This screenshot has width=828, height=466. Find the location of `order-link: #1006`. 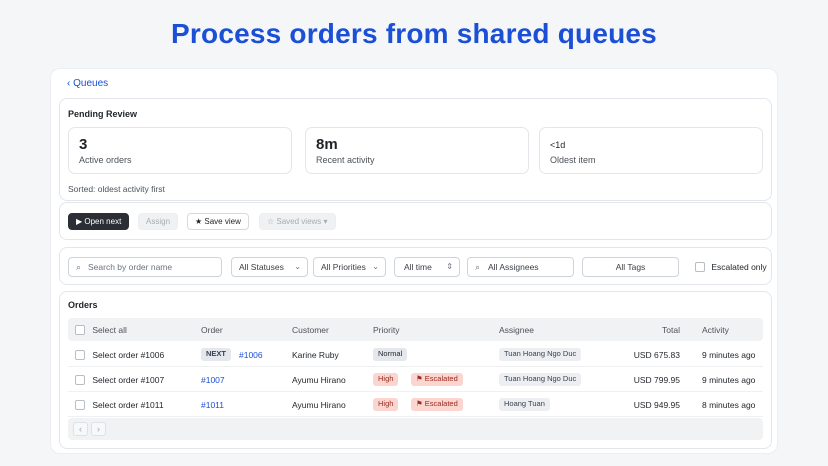

order-link: #1006 is located at coordinates (251, 355).